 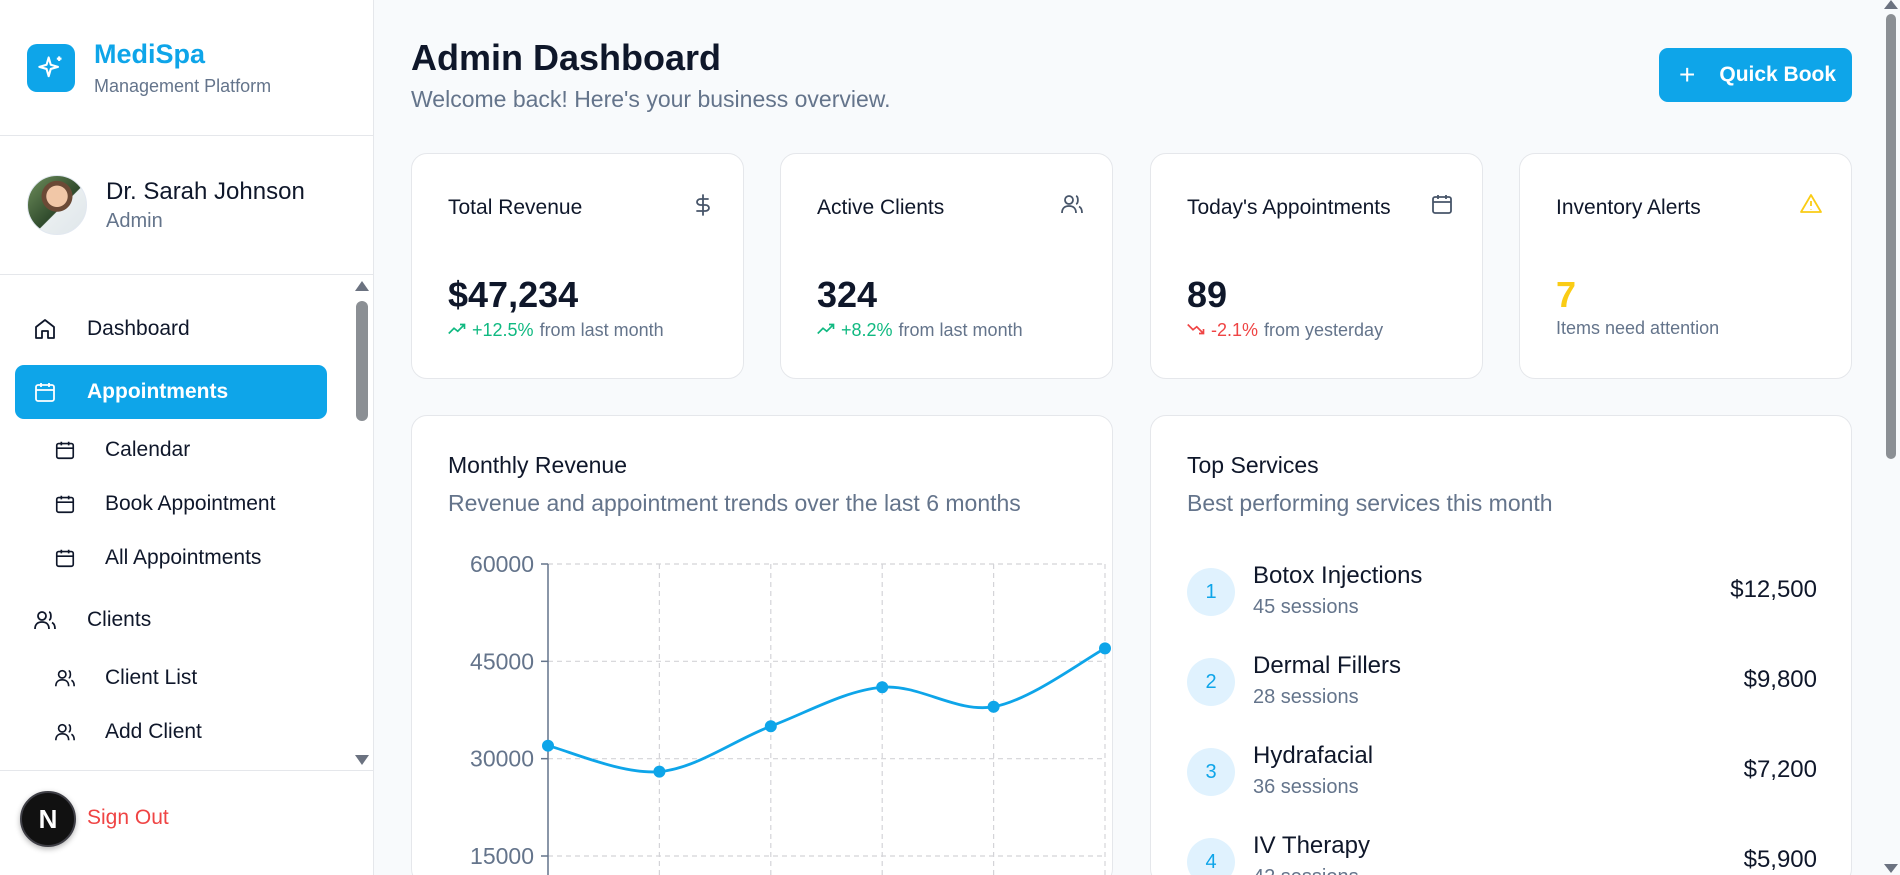 I want to click on service-rank: 2, so click(x=1211, y=682).